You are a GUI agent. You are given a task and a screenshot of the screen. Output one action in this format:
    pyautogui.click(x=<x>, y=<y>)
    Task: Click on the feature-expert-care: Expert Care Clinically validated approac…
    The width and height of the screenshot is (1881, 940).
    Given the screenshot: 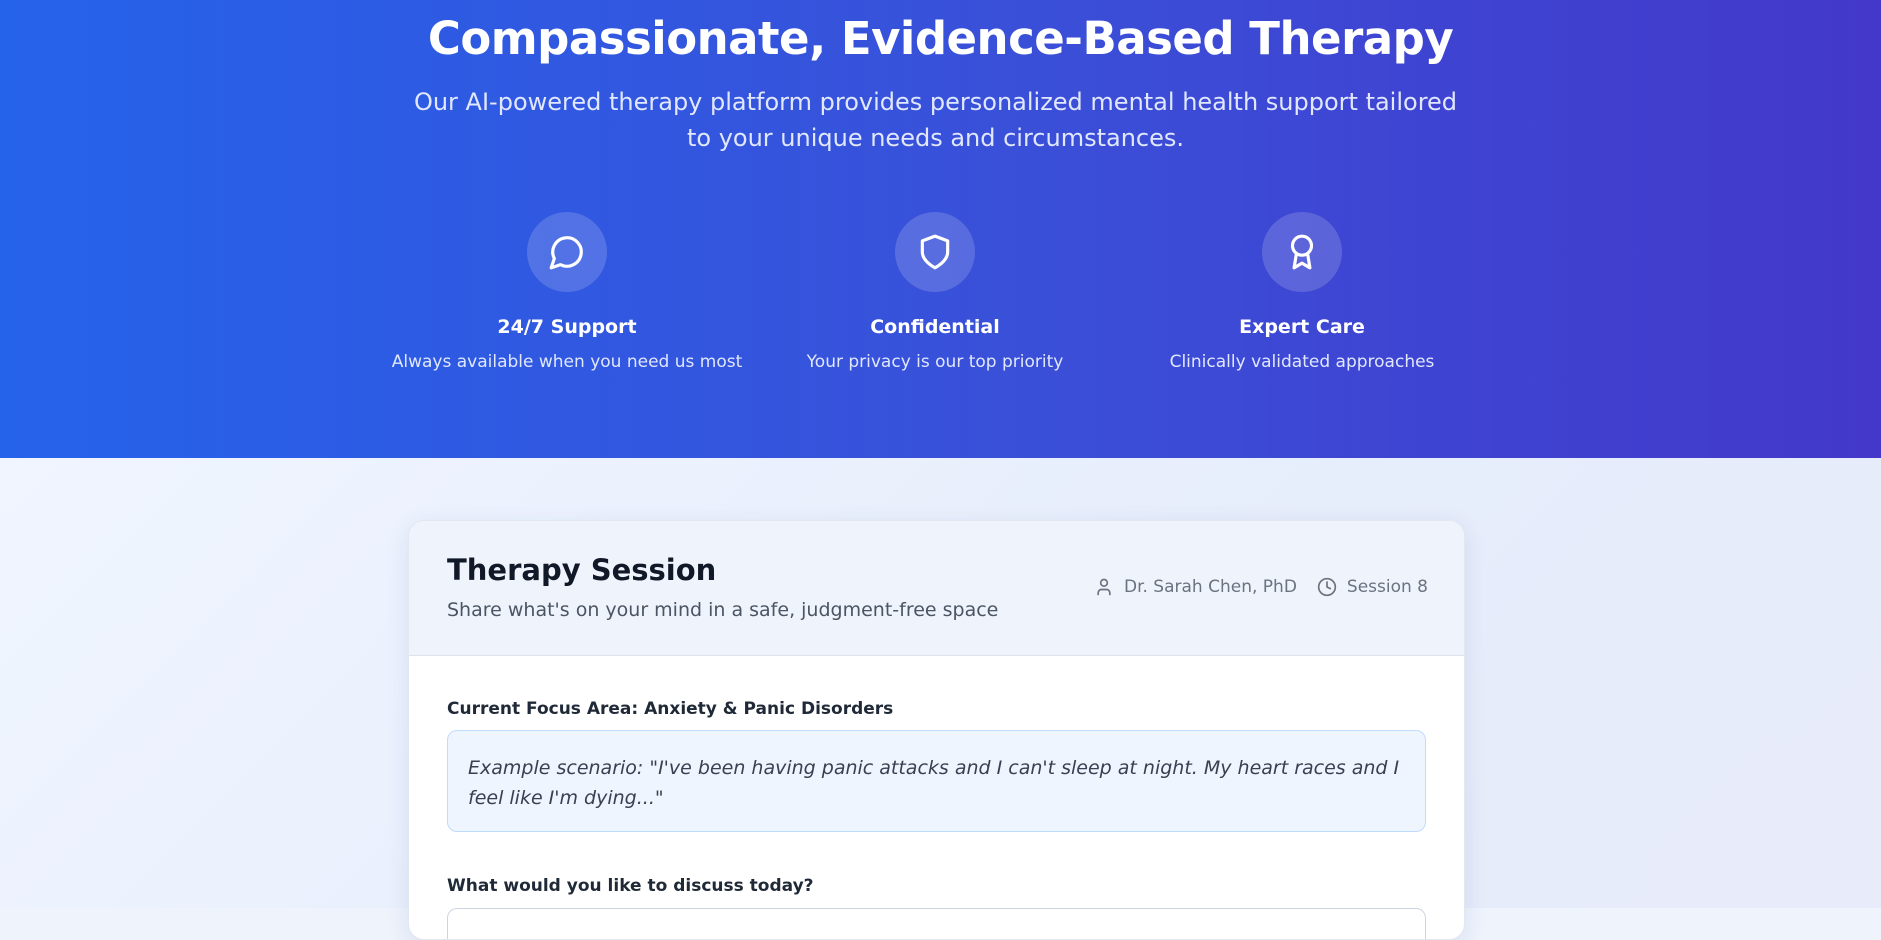 What is the action you would take?
    pyautogui.click(x=1302, y=292)
    